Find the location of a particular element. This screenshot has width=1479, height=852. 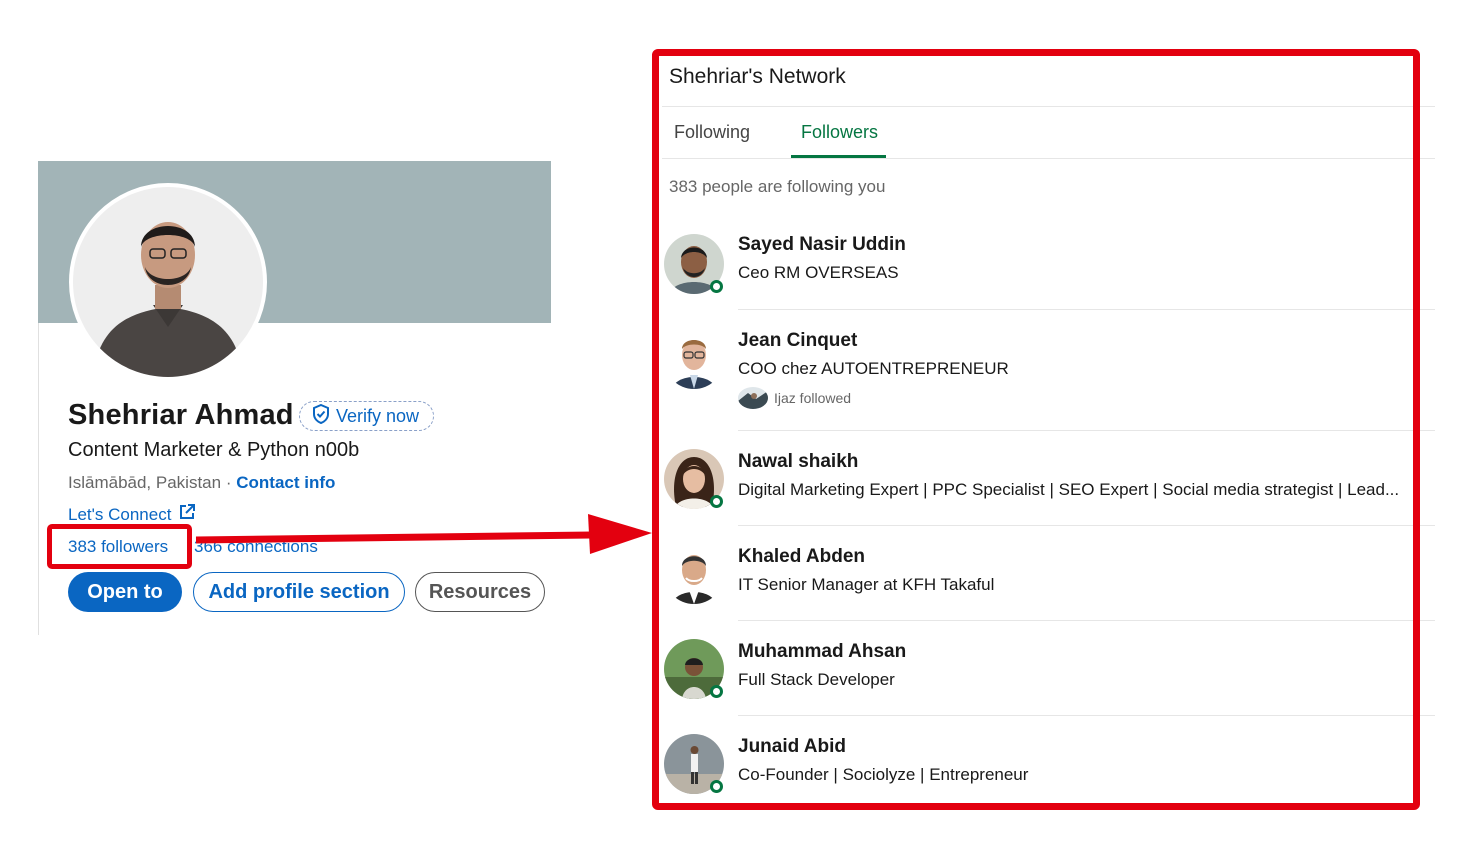

follower-headline: Full Stack Developer is located at coordinates (816, 679).